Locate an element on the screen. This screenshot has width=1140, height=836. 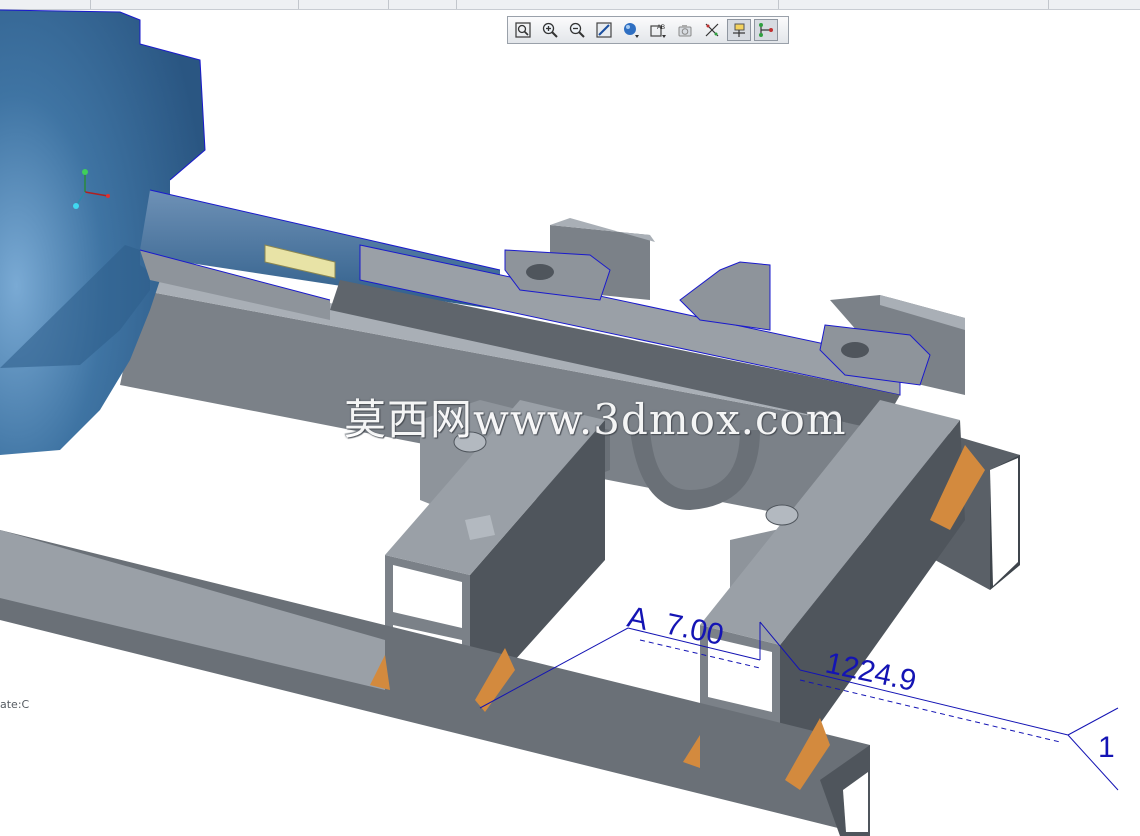
zoom-in-icon is located at coordinates (550, 30).